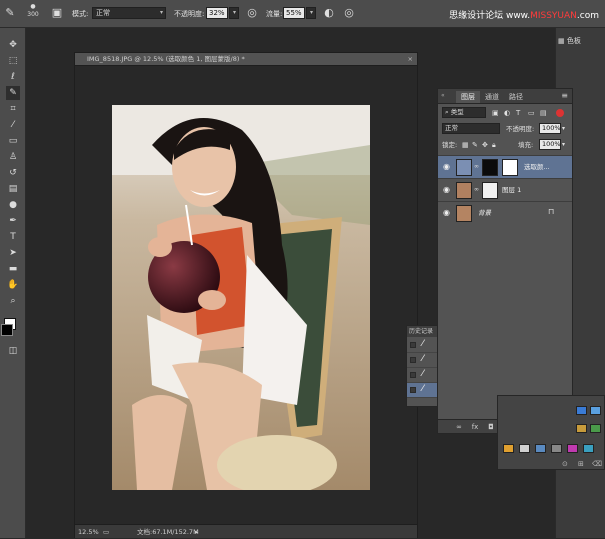  I want to click on fx-icon: fx, so click(475, 427).